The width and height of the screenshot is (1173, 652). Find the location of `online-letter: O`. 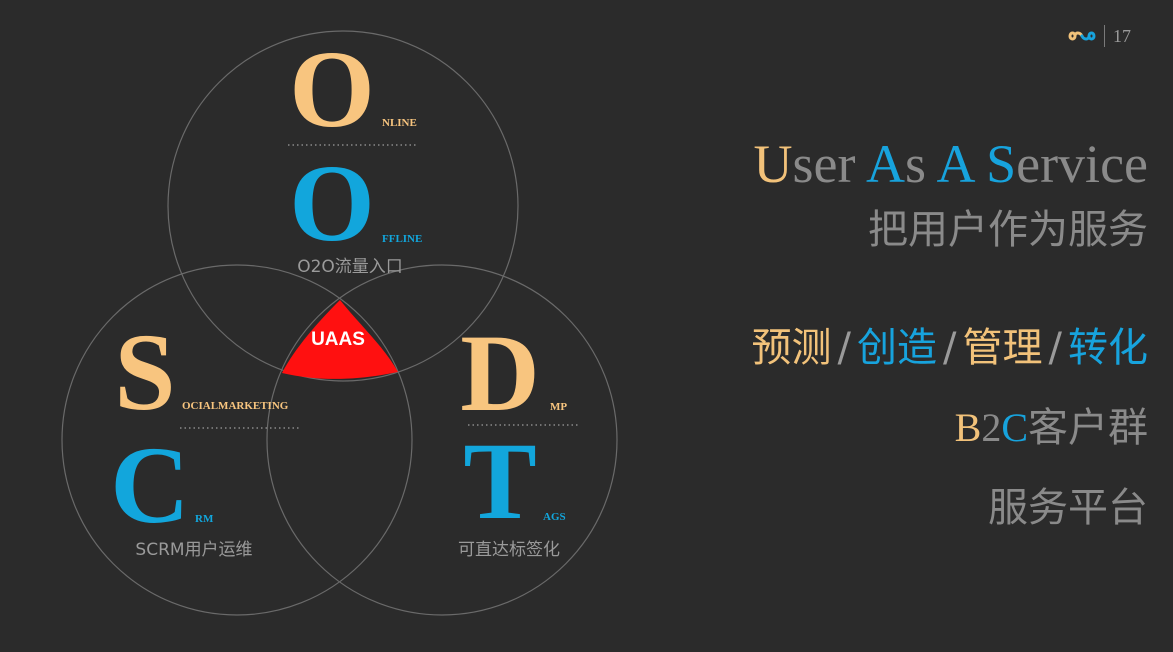

online-letter: O is located at coordinates (332, 89).